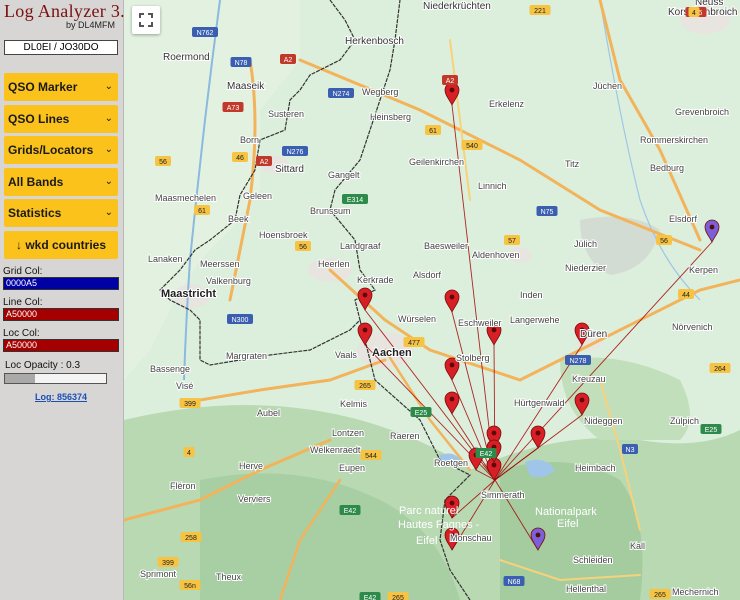  I want to click on place-label: Alsdorf, so click(427, 275).